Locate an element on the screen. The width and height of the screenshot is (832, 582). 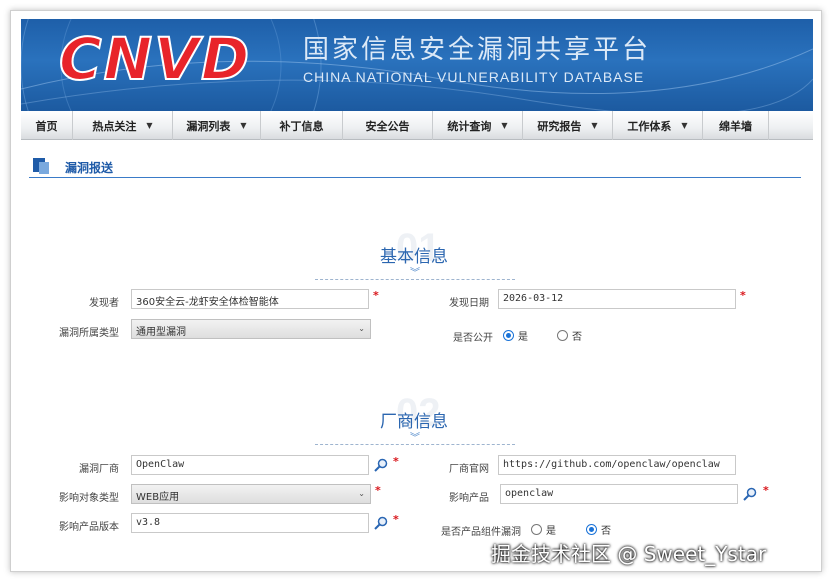
public-label: 是否公开 is located at coordinates (473, 338).